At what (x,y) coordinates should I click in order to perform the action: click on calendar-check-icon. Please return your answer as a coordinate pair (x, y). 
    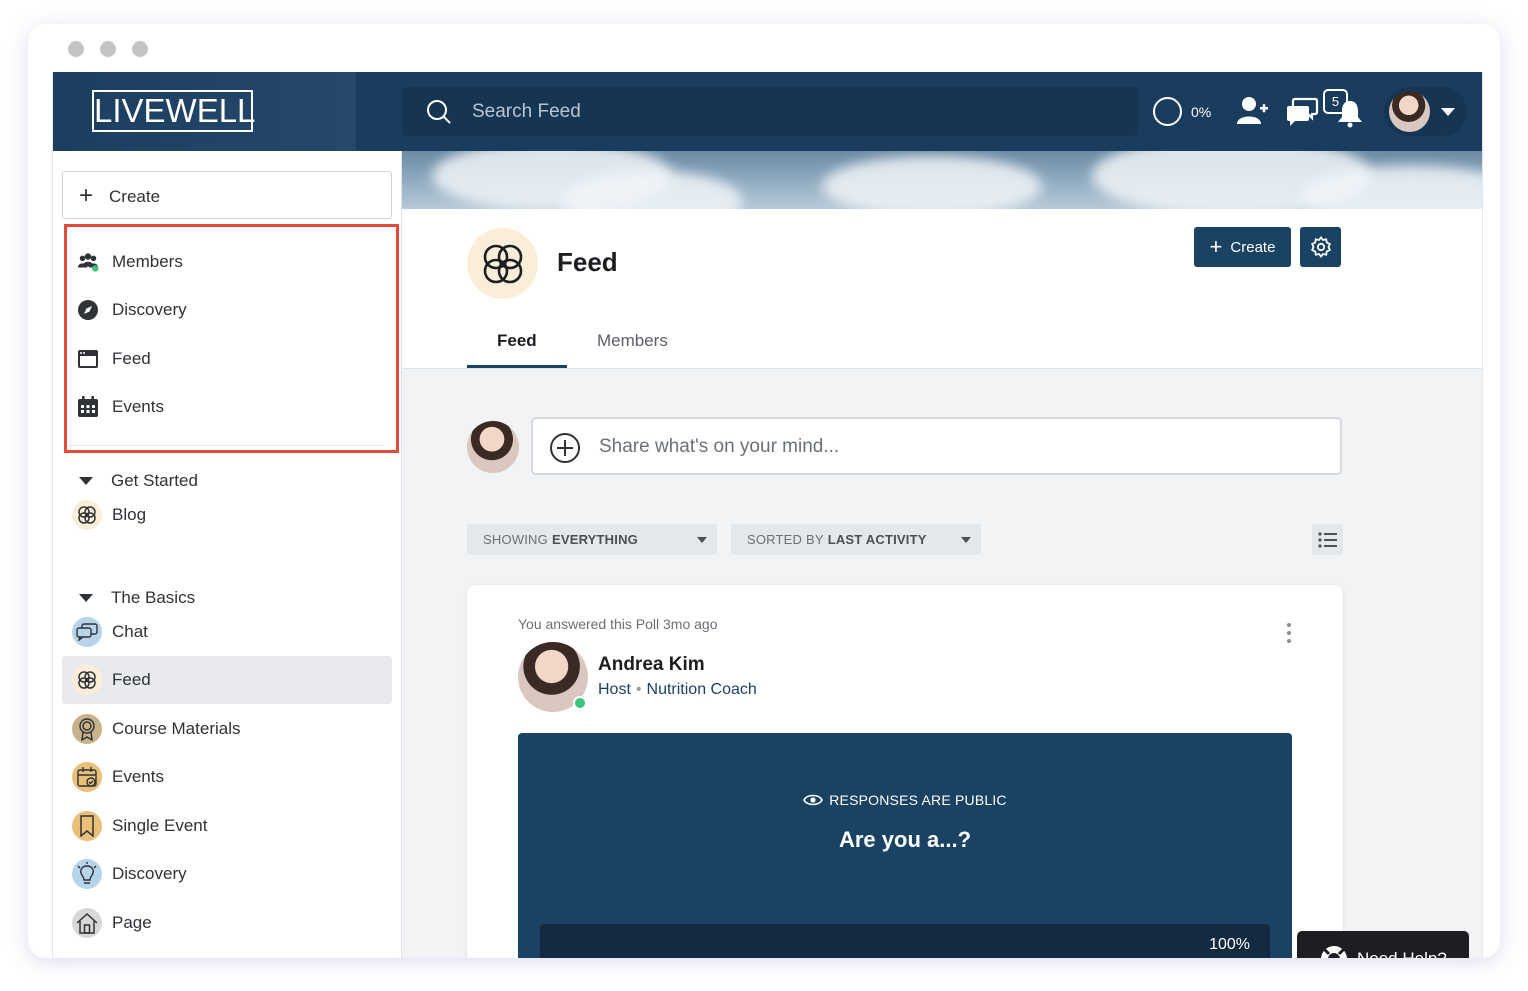
    Looking at the image, I should click on (87, 777).